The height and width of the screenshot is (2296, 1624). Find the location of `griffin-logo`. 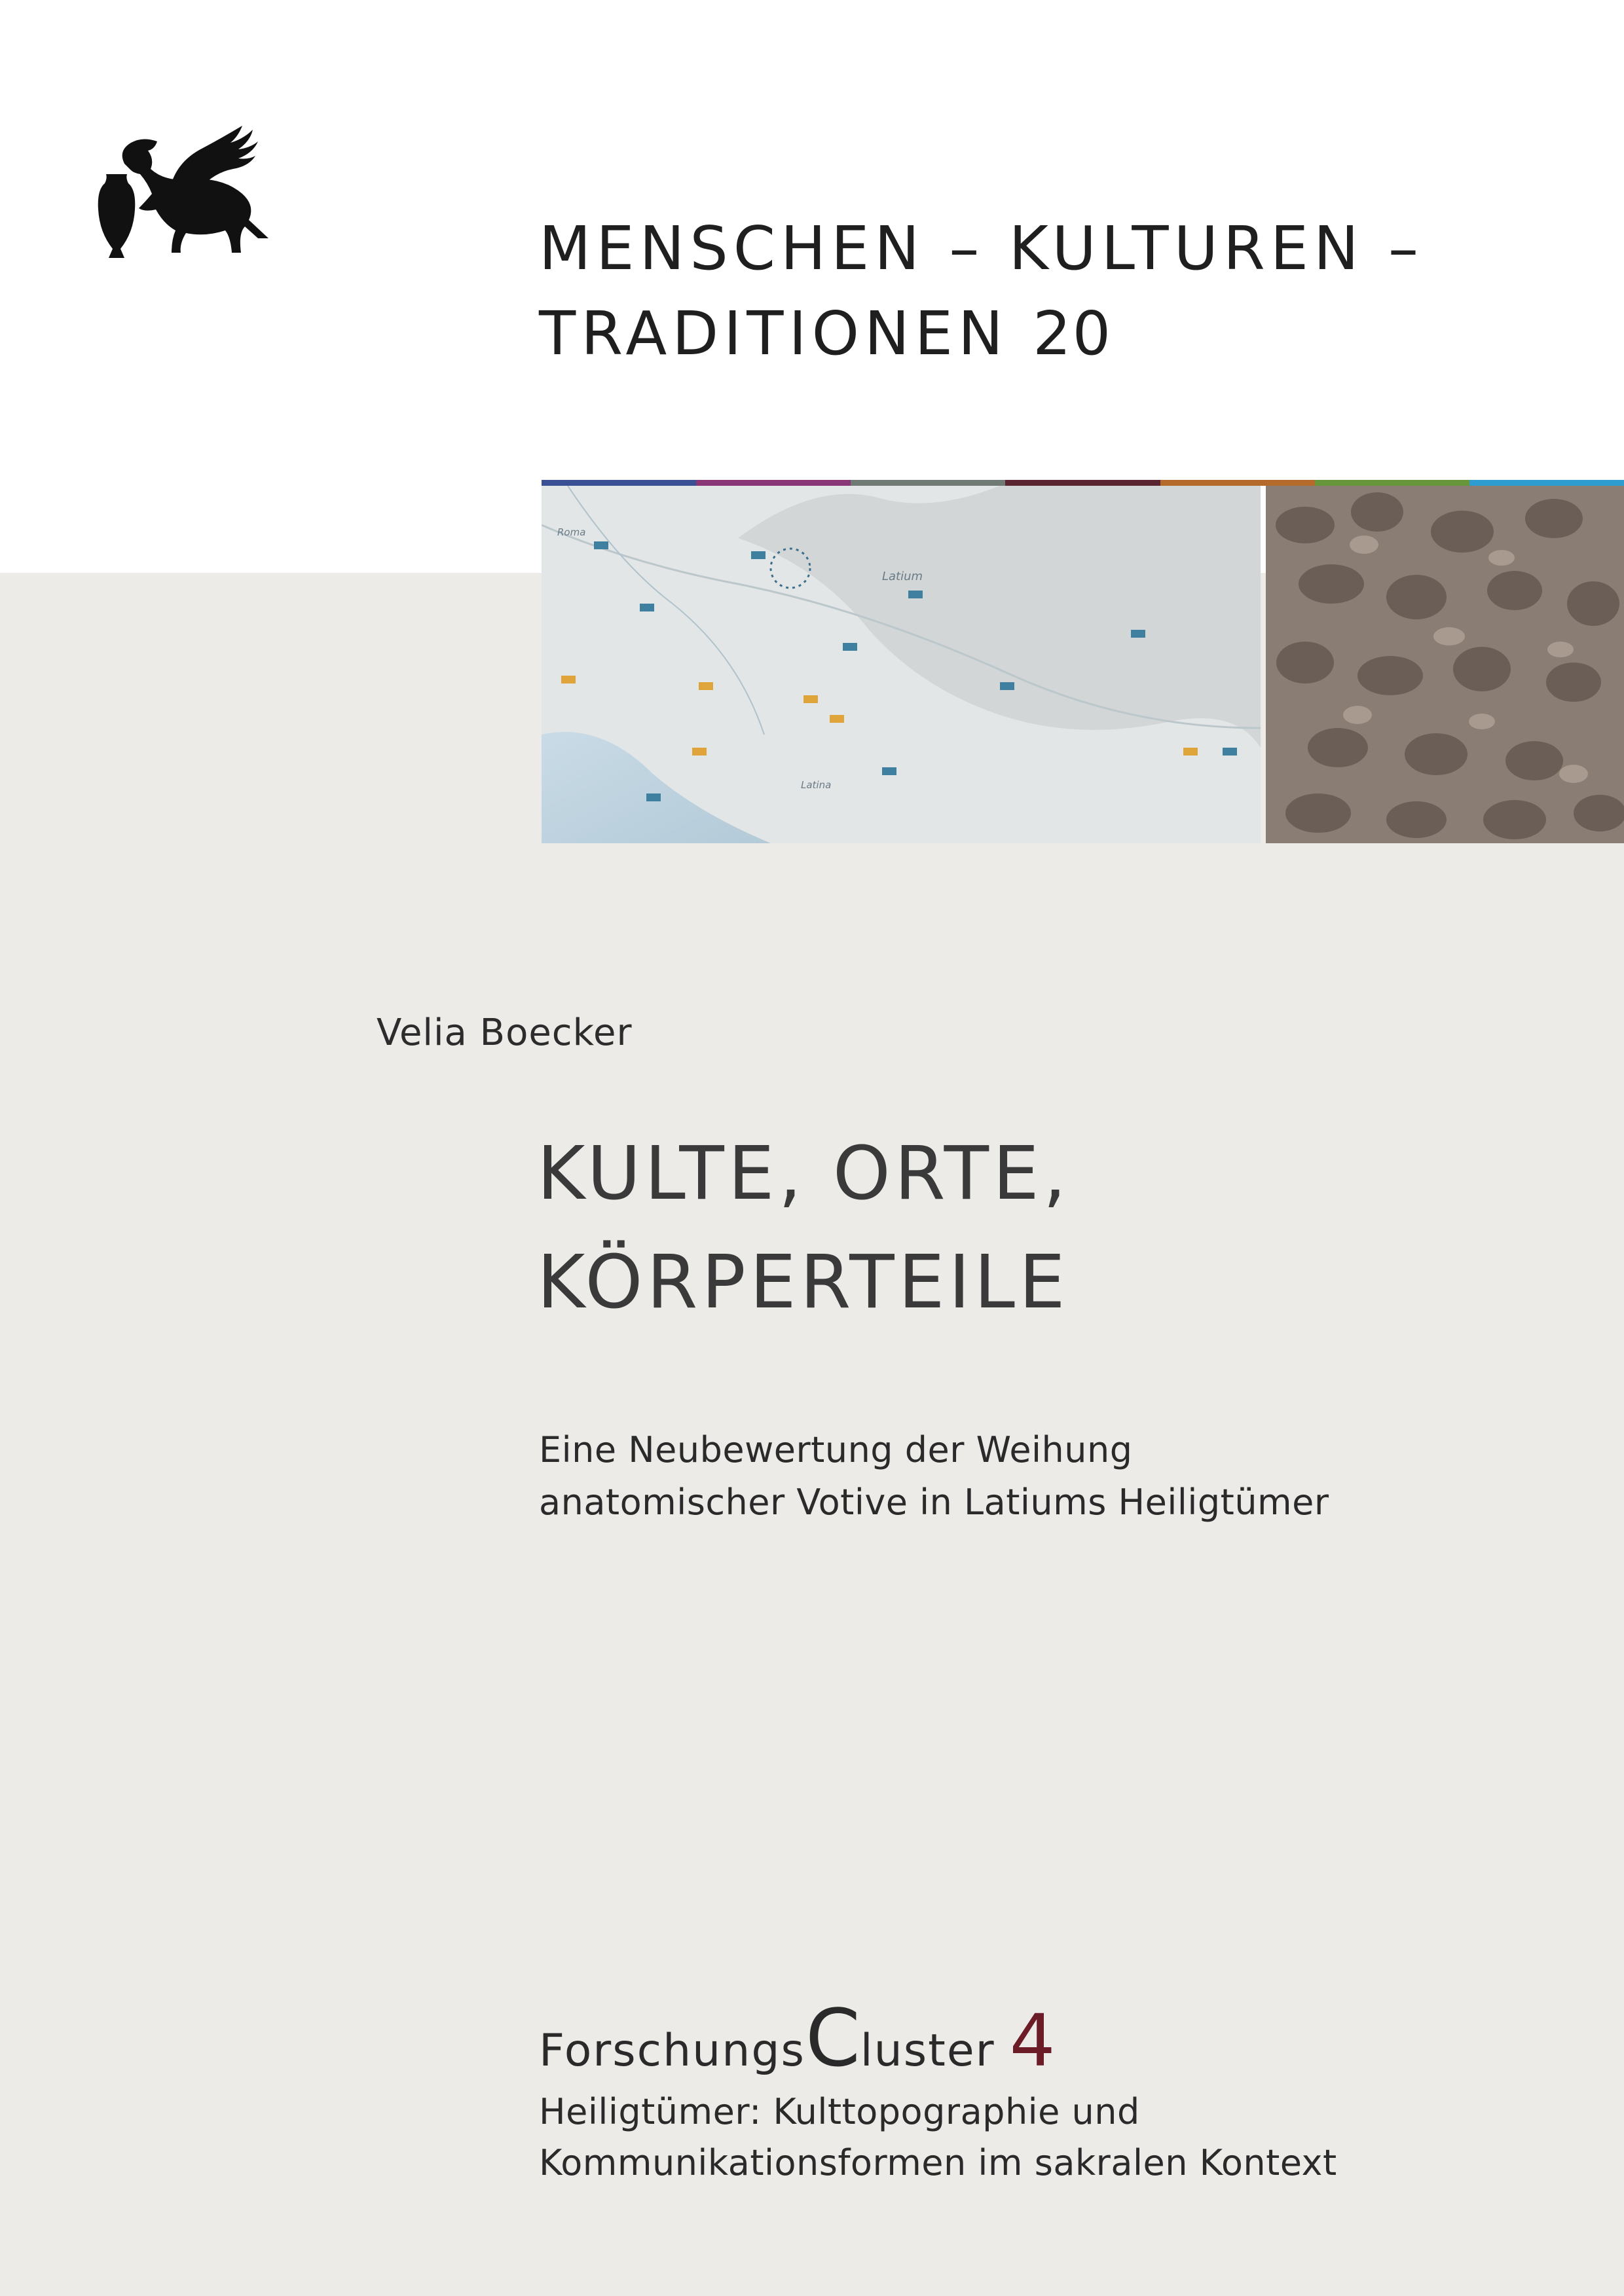

griffin-logo is located at coordinates (183, 192).